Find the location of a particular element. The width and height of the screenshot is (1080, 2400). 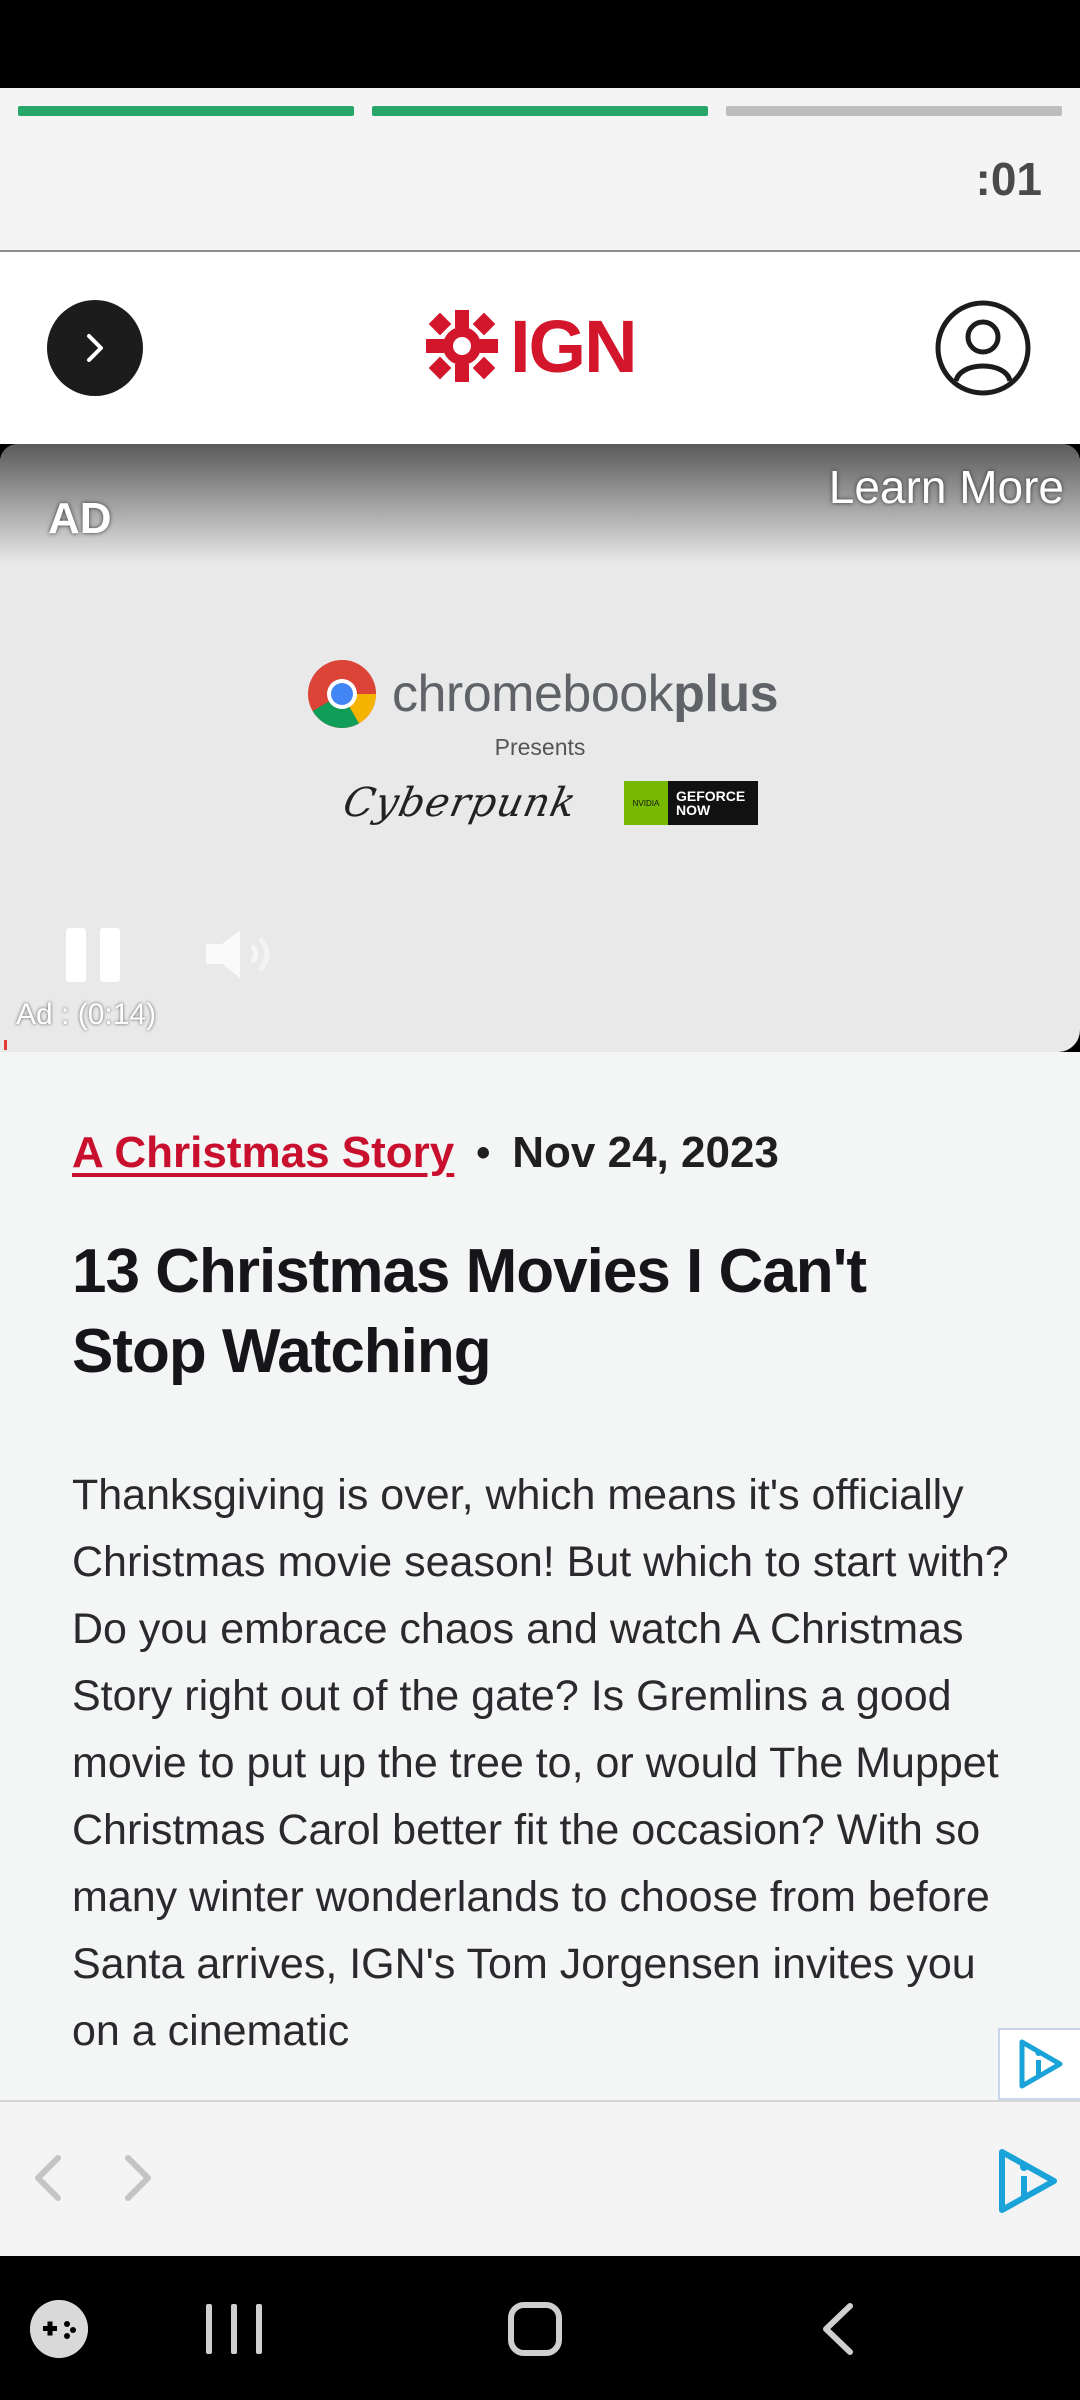

adchoices-side-button is located at coordinates (1039, 2064).